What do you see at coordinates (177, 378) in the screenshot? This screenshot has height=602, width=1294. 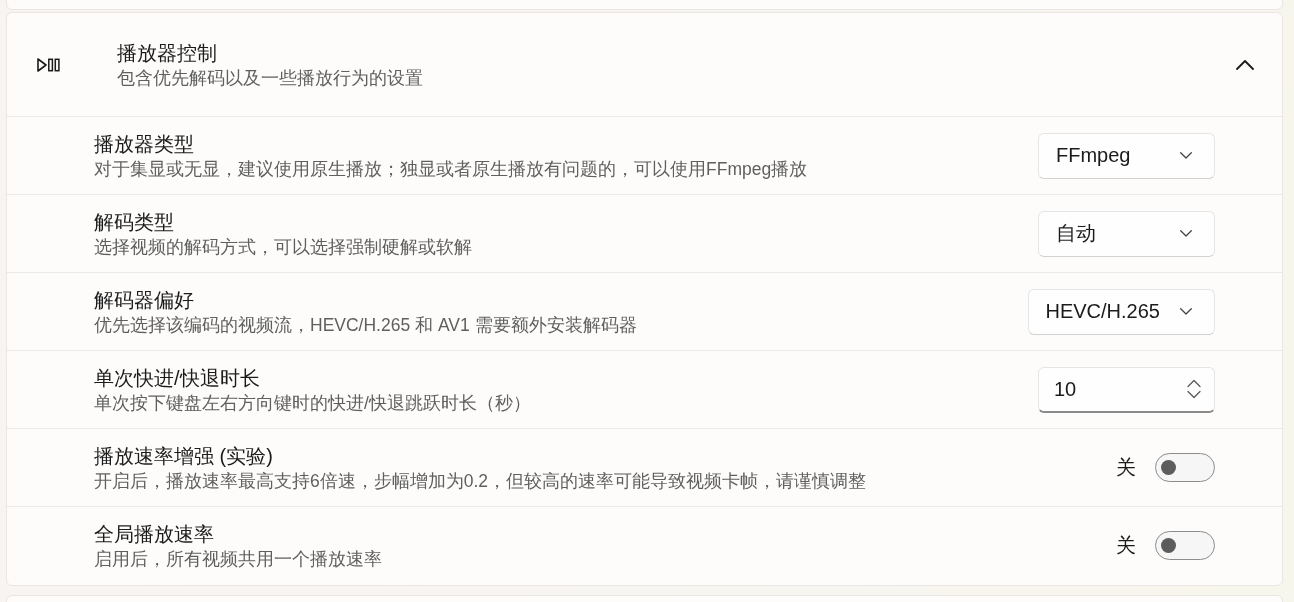 I see `setting-title: 单次快进/快退时长` at bounding box center [177, 378].